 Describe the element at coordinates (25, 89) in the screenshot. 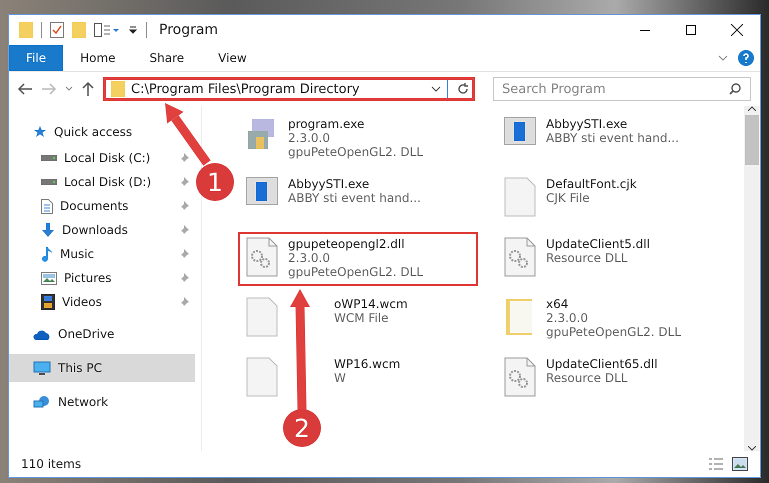

I see `back-icon` at that location.